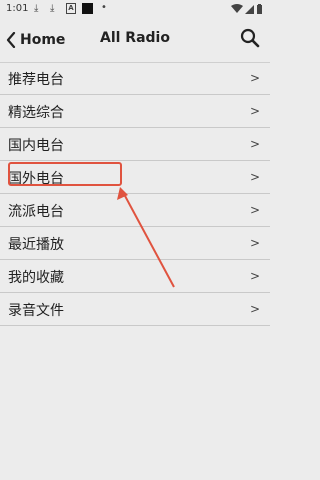 Image resolution: width=320 pixels, height=480 pixels. Describe the element at coordinates (146, 237) in the screenshot. I see `annotation-arrow` at that location.